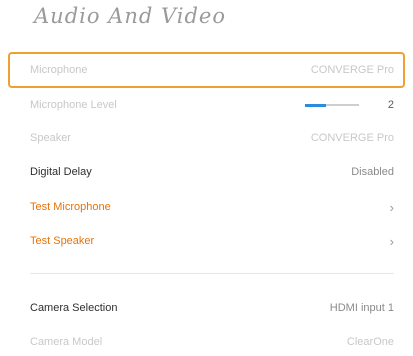  Describe the element at coordinates (212, 207) in the screenshot. I see `test-microphone-row: Test Microphone ›` at that location.